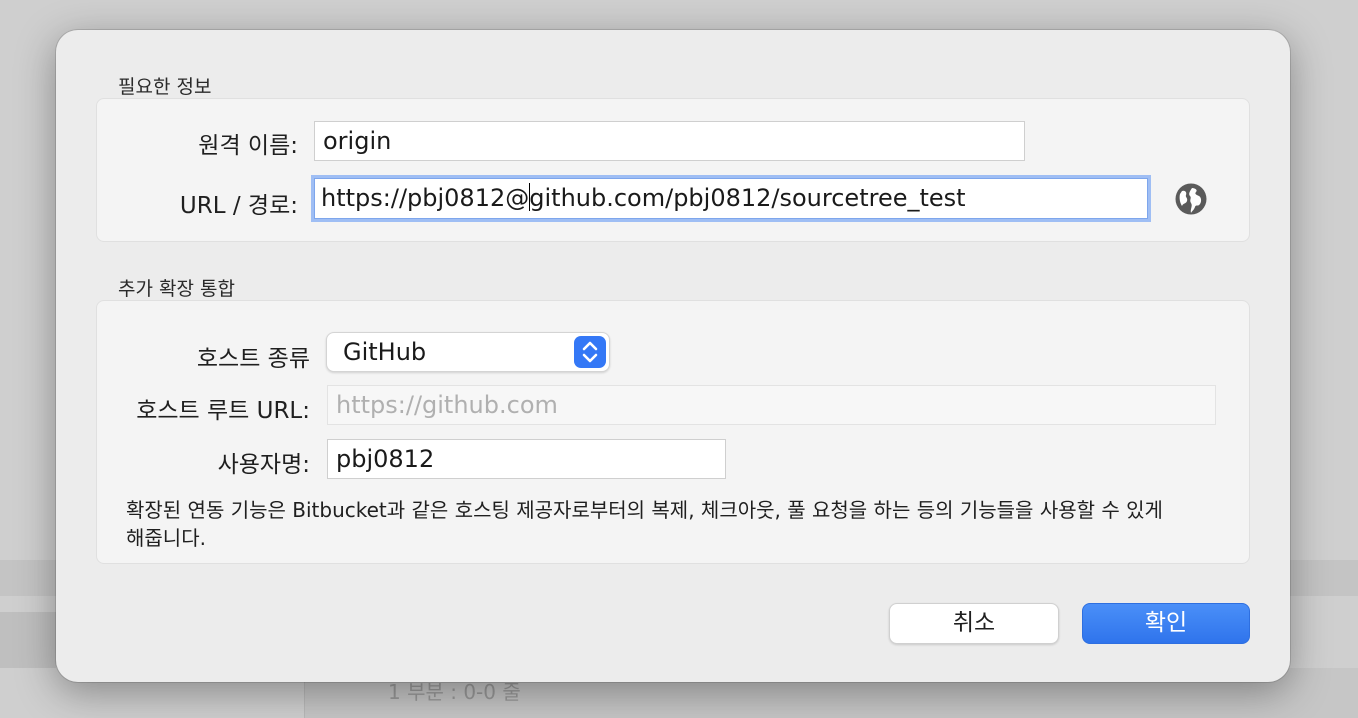 Image resolution: width=1358 pixels, height=718 pixels. I want to click on username-input: pbj0812, so click(526, 459).